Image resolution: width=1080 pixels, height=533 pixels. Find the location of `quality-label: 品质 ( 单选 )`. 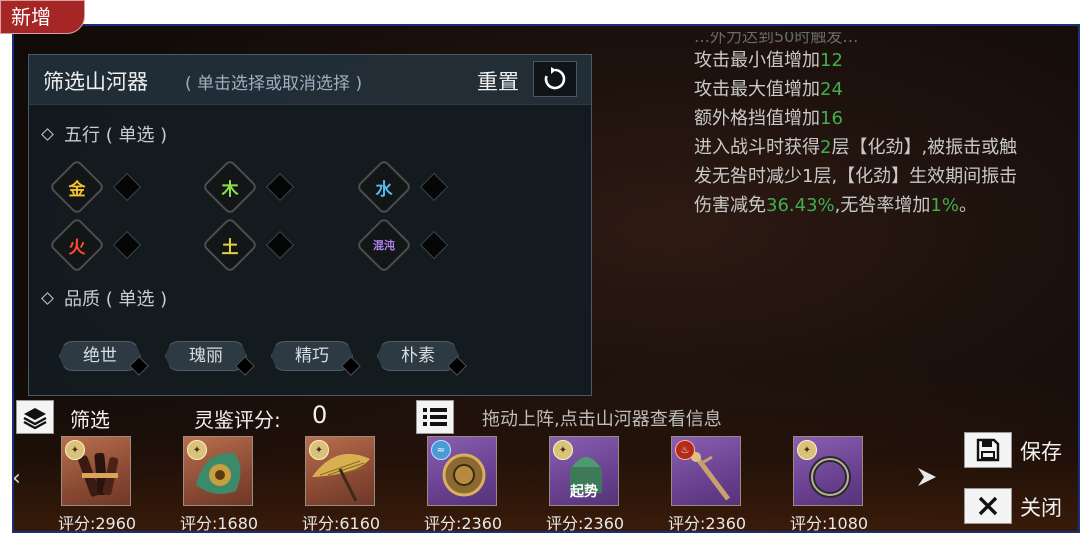

quality-label: 品质 ( 单选 ) is located at coordinates (116, 299).